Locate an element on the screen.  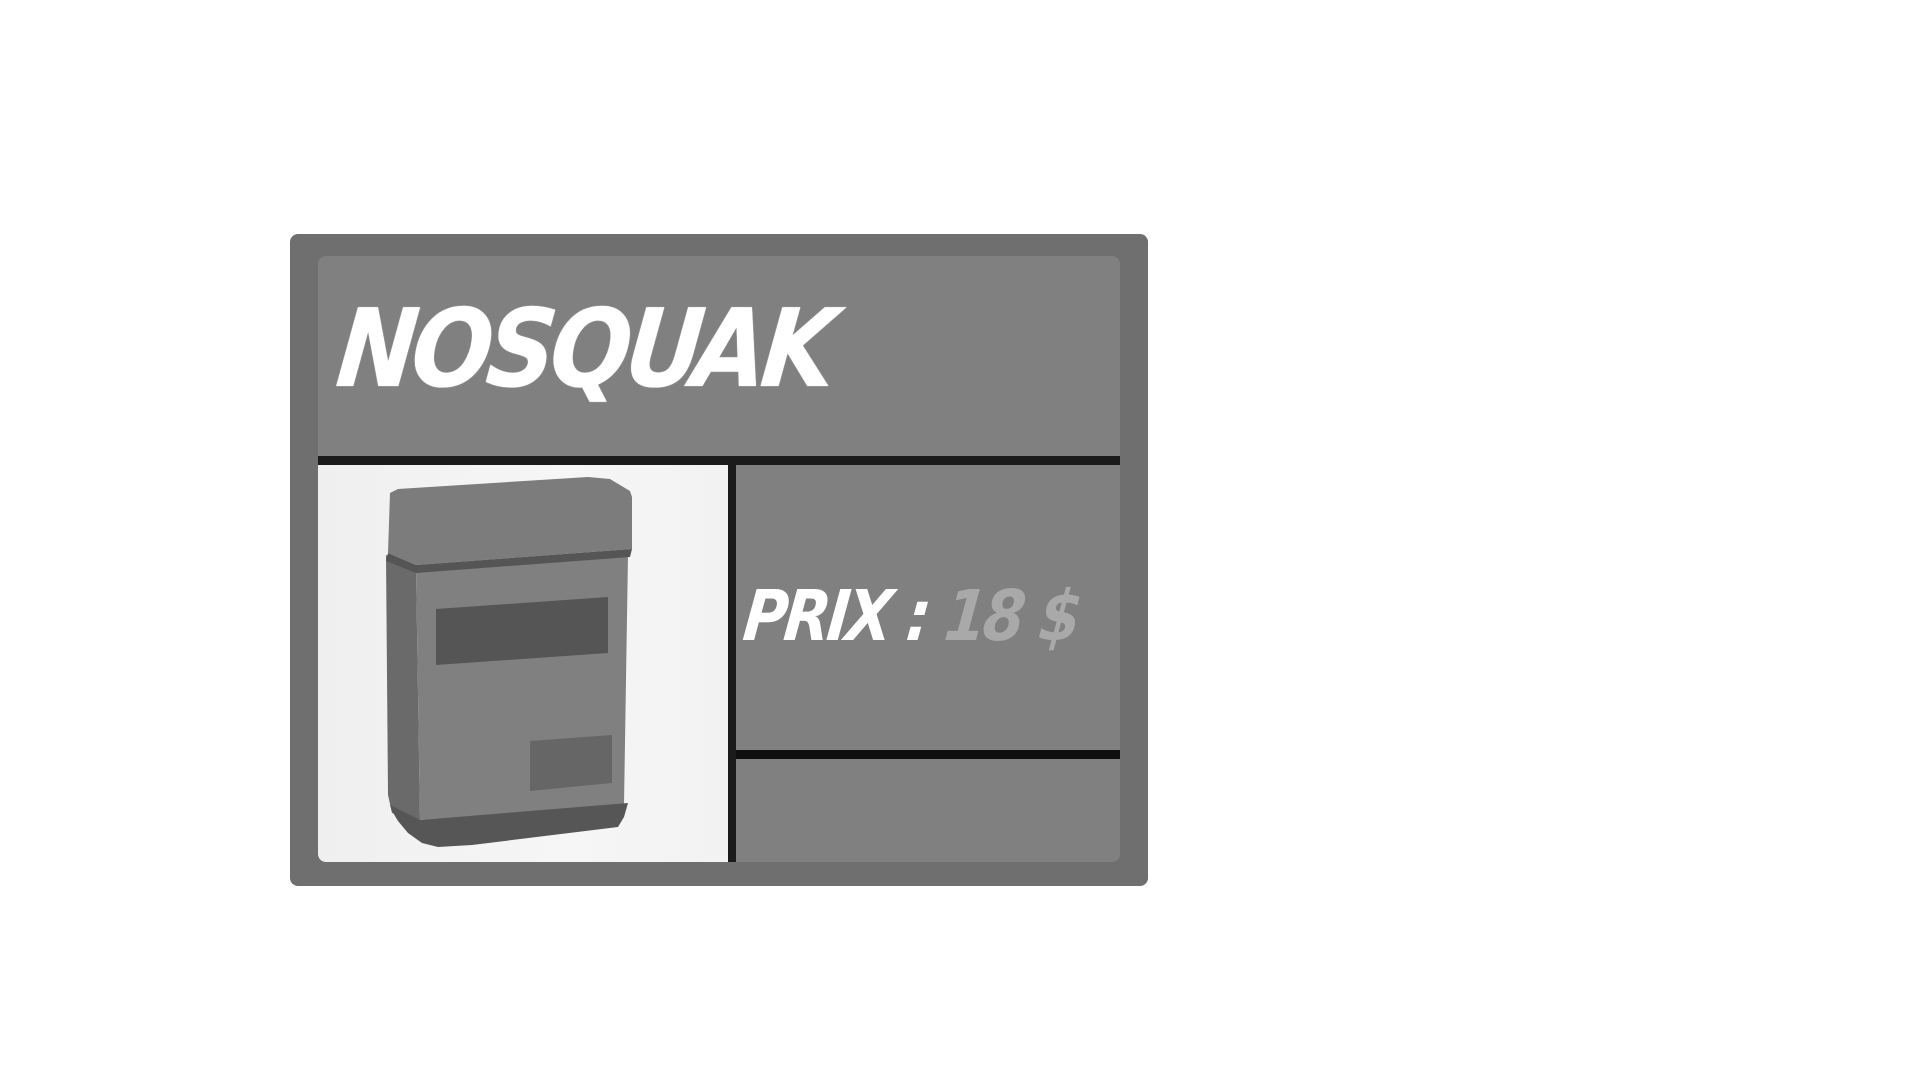
price-label: PRIX : is located at coordinates (844, 616).